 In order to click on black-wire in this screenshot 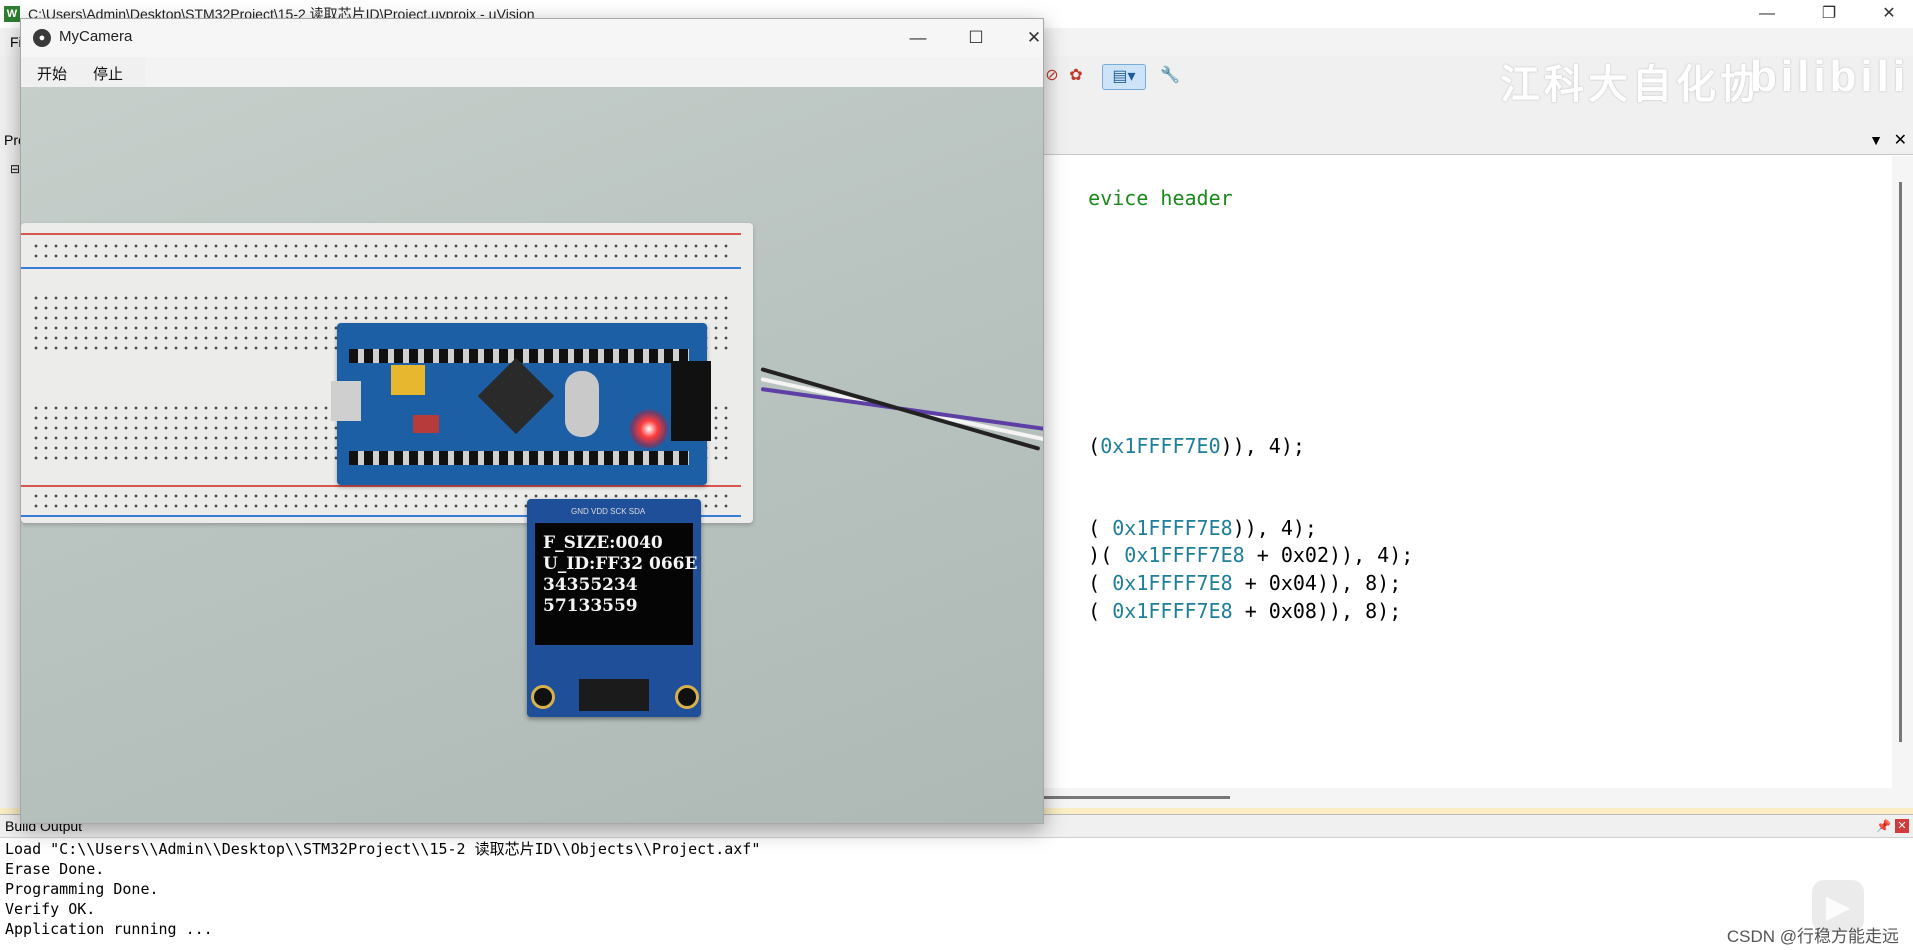, I will do `click(900, 409)`.